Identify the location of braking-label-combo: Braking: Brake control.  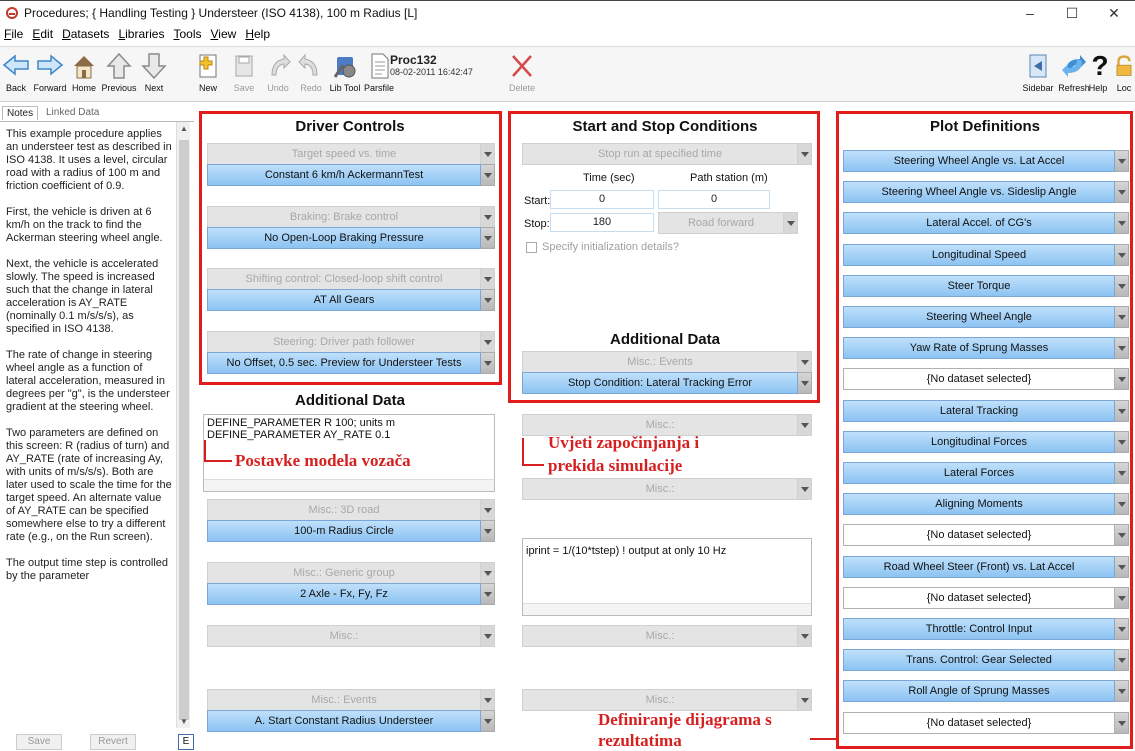
(351, 217).